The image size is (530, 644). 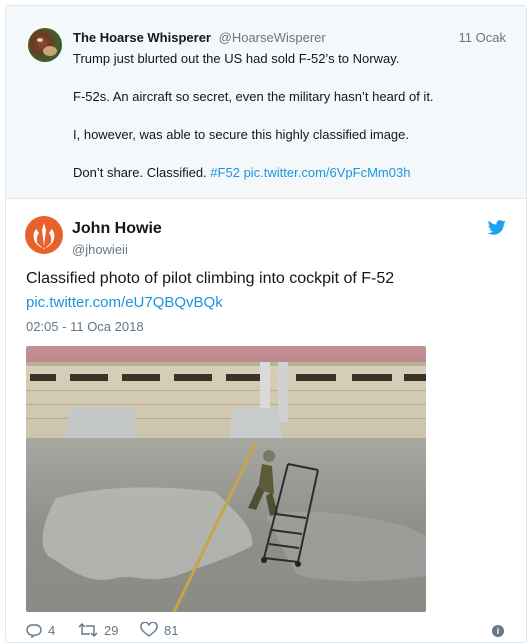 I want to click on like-action: 81, so click(x=159, y=630).